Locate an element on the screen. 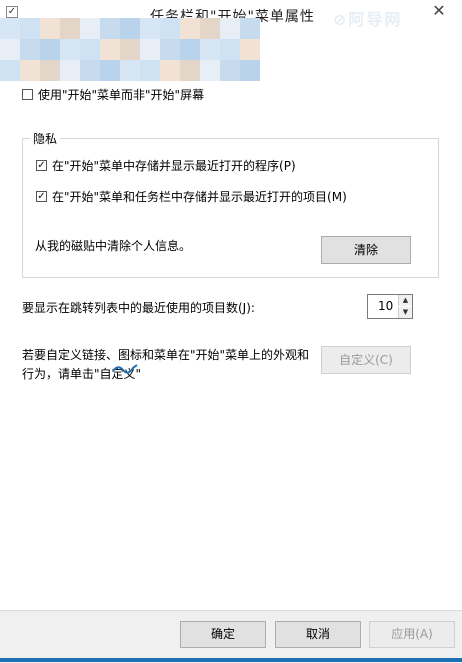 The height and width of the screenshot is (663, 462). close-icon: ✕ is located at coordinates (439, 11).